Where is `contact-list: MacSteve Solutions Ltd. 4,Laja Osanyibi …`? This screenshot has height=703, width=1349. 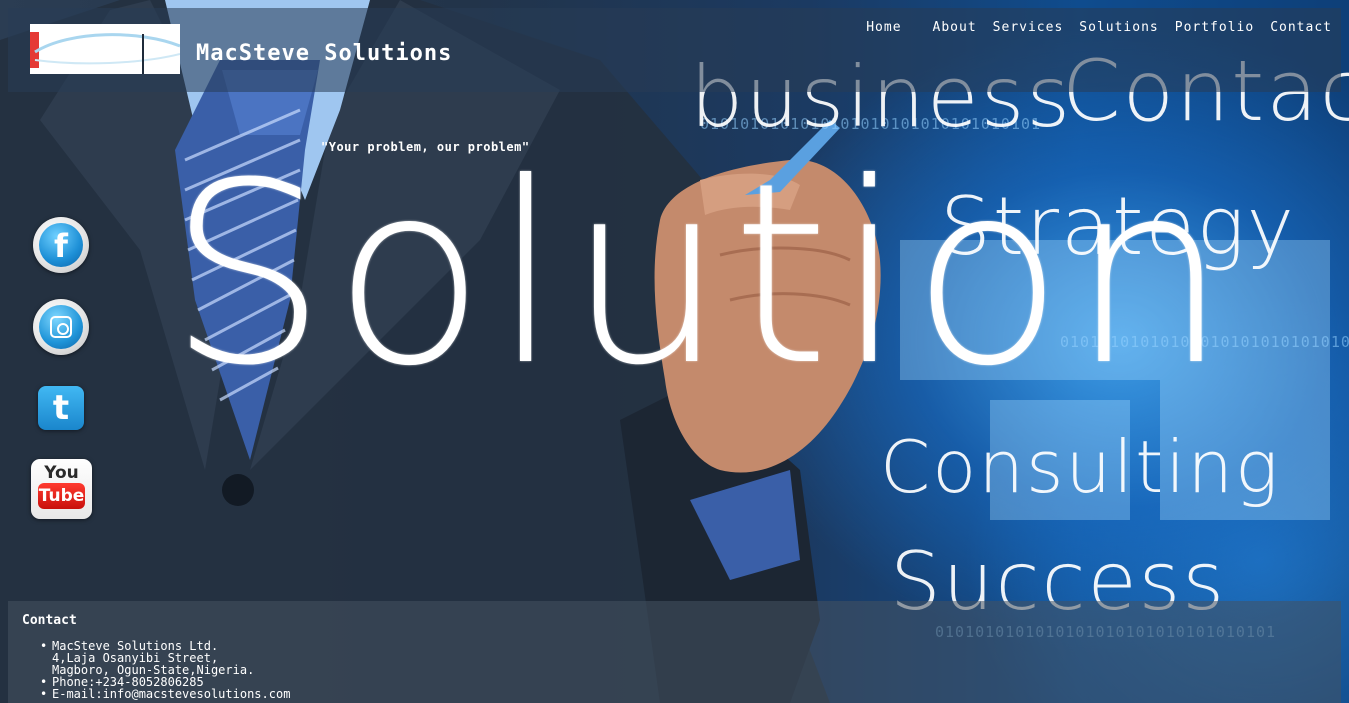
contact-list: MacSteve Solutions Ltd. 4,Laja Osanyibi … is located at coordinates (164, 670).